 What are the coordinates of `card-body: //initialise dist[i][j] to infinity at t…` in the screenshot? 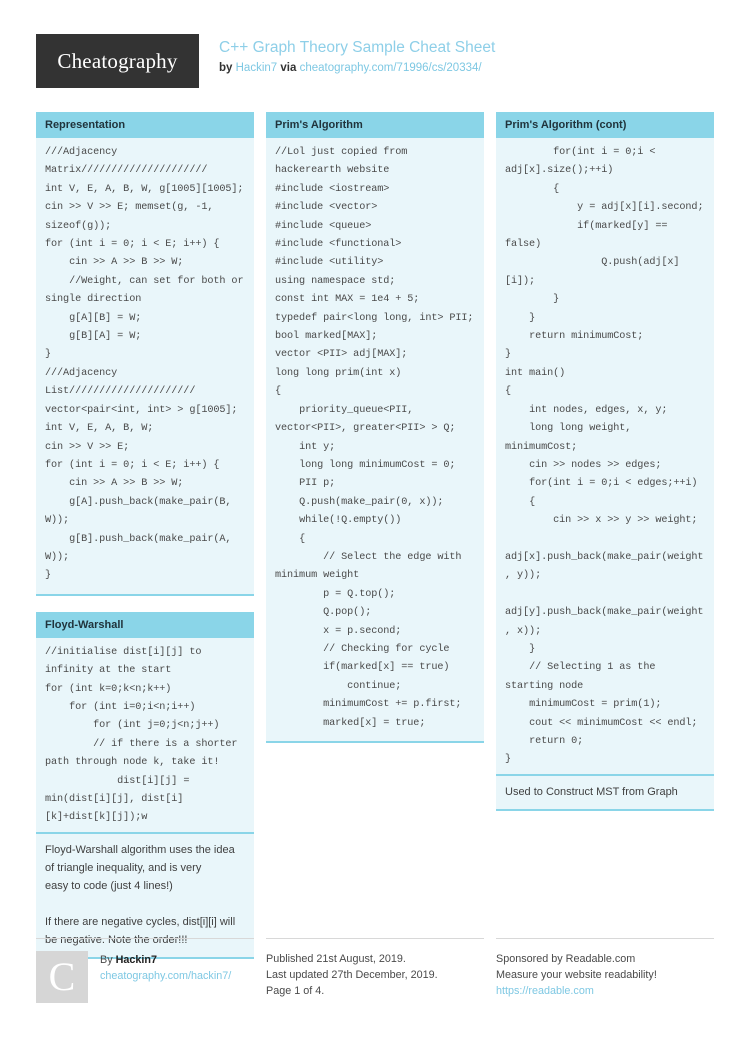 It's located at (145, 734).